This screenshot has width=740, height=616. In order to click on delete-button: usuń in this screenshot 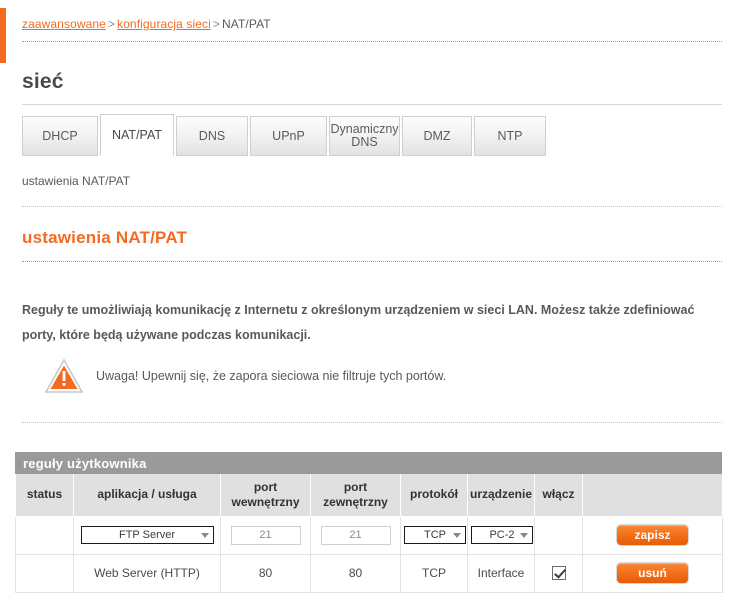, I will do `click(652, 573)`.